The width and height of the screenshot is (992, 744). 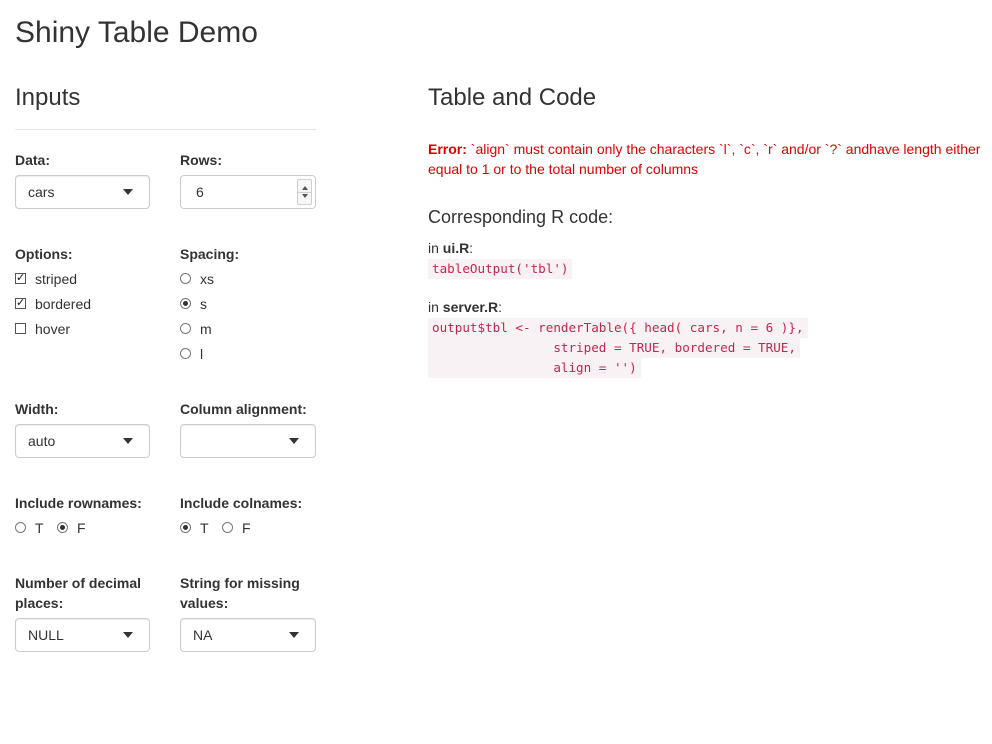 What do you see at coordinates (248, 441) in the screenshot?
I see `column-alignment-select` at bounding box center [248, 441].